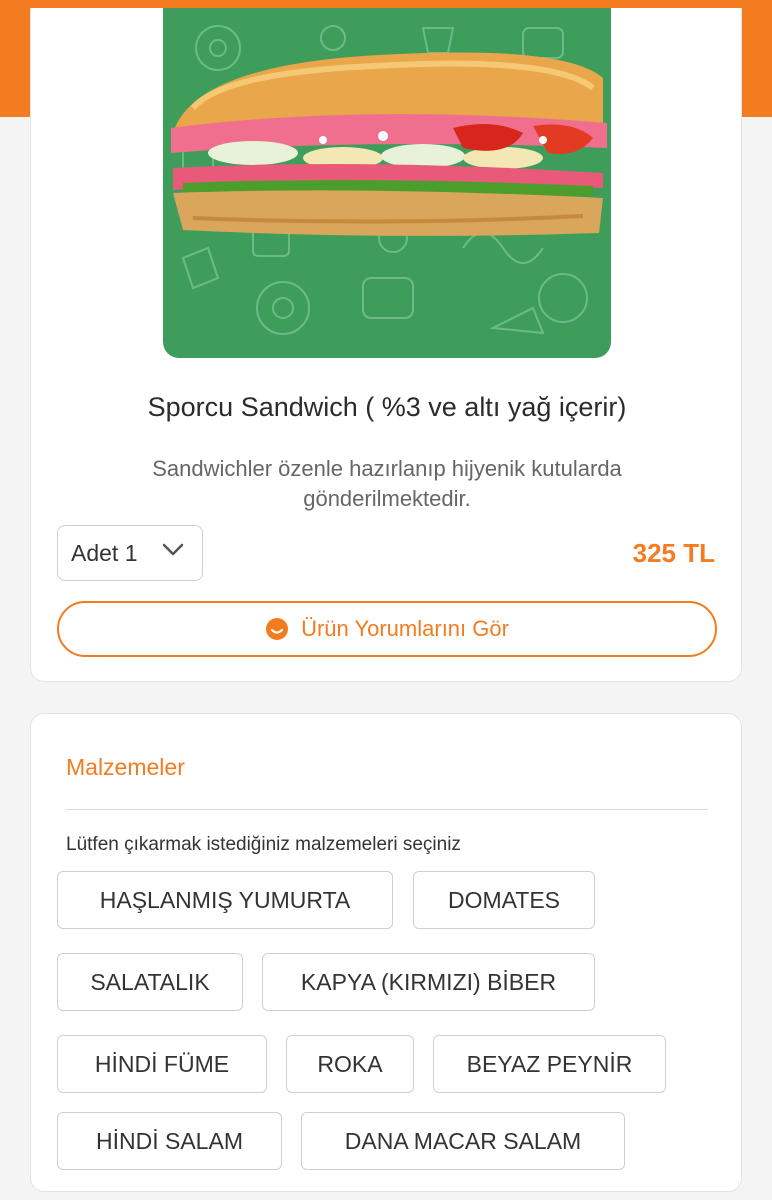 The image size is (772, 1200). I want to click on ingredient-chip: BEYAZ PEYNİR, so click(549, 1064).